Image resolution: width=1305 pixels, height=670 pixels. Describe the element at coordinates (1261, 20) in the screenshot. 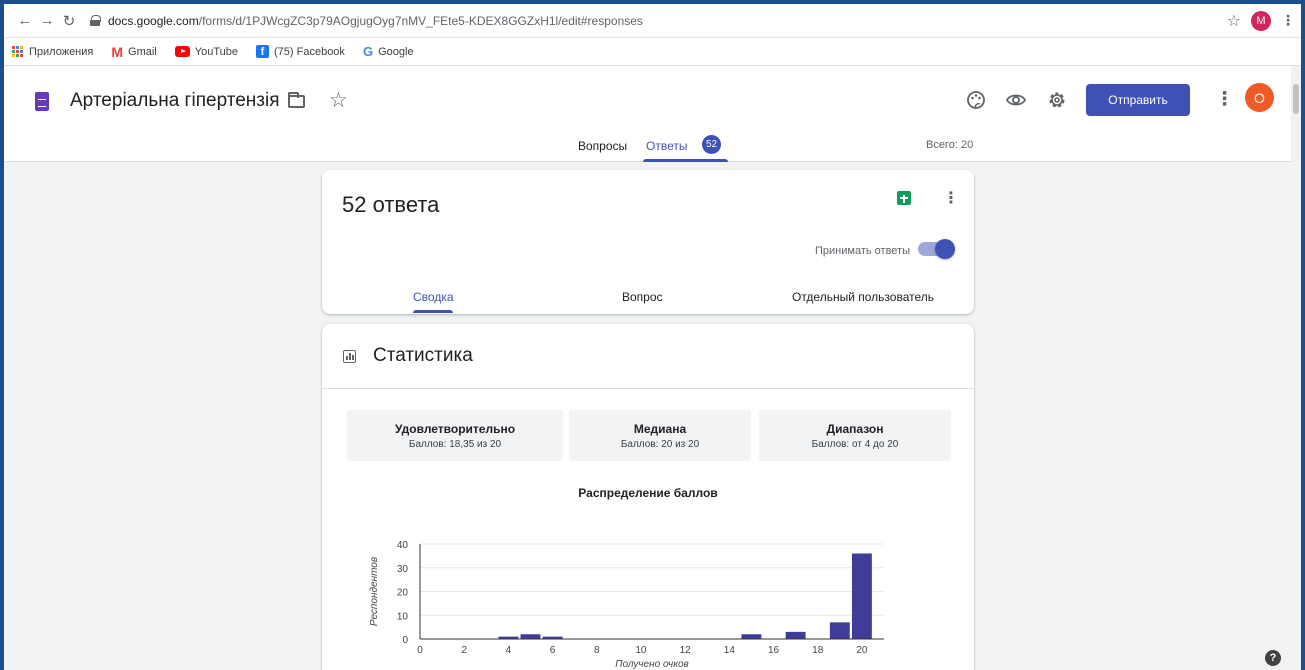

I see `profile-avatar: M` at that location.